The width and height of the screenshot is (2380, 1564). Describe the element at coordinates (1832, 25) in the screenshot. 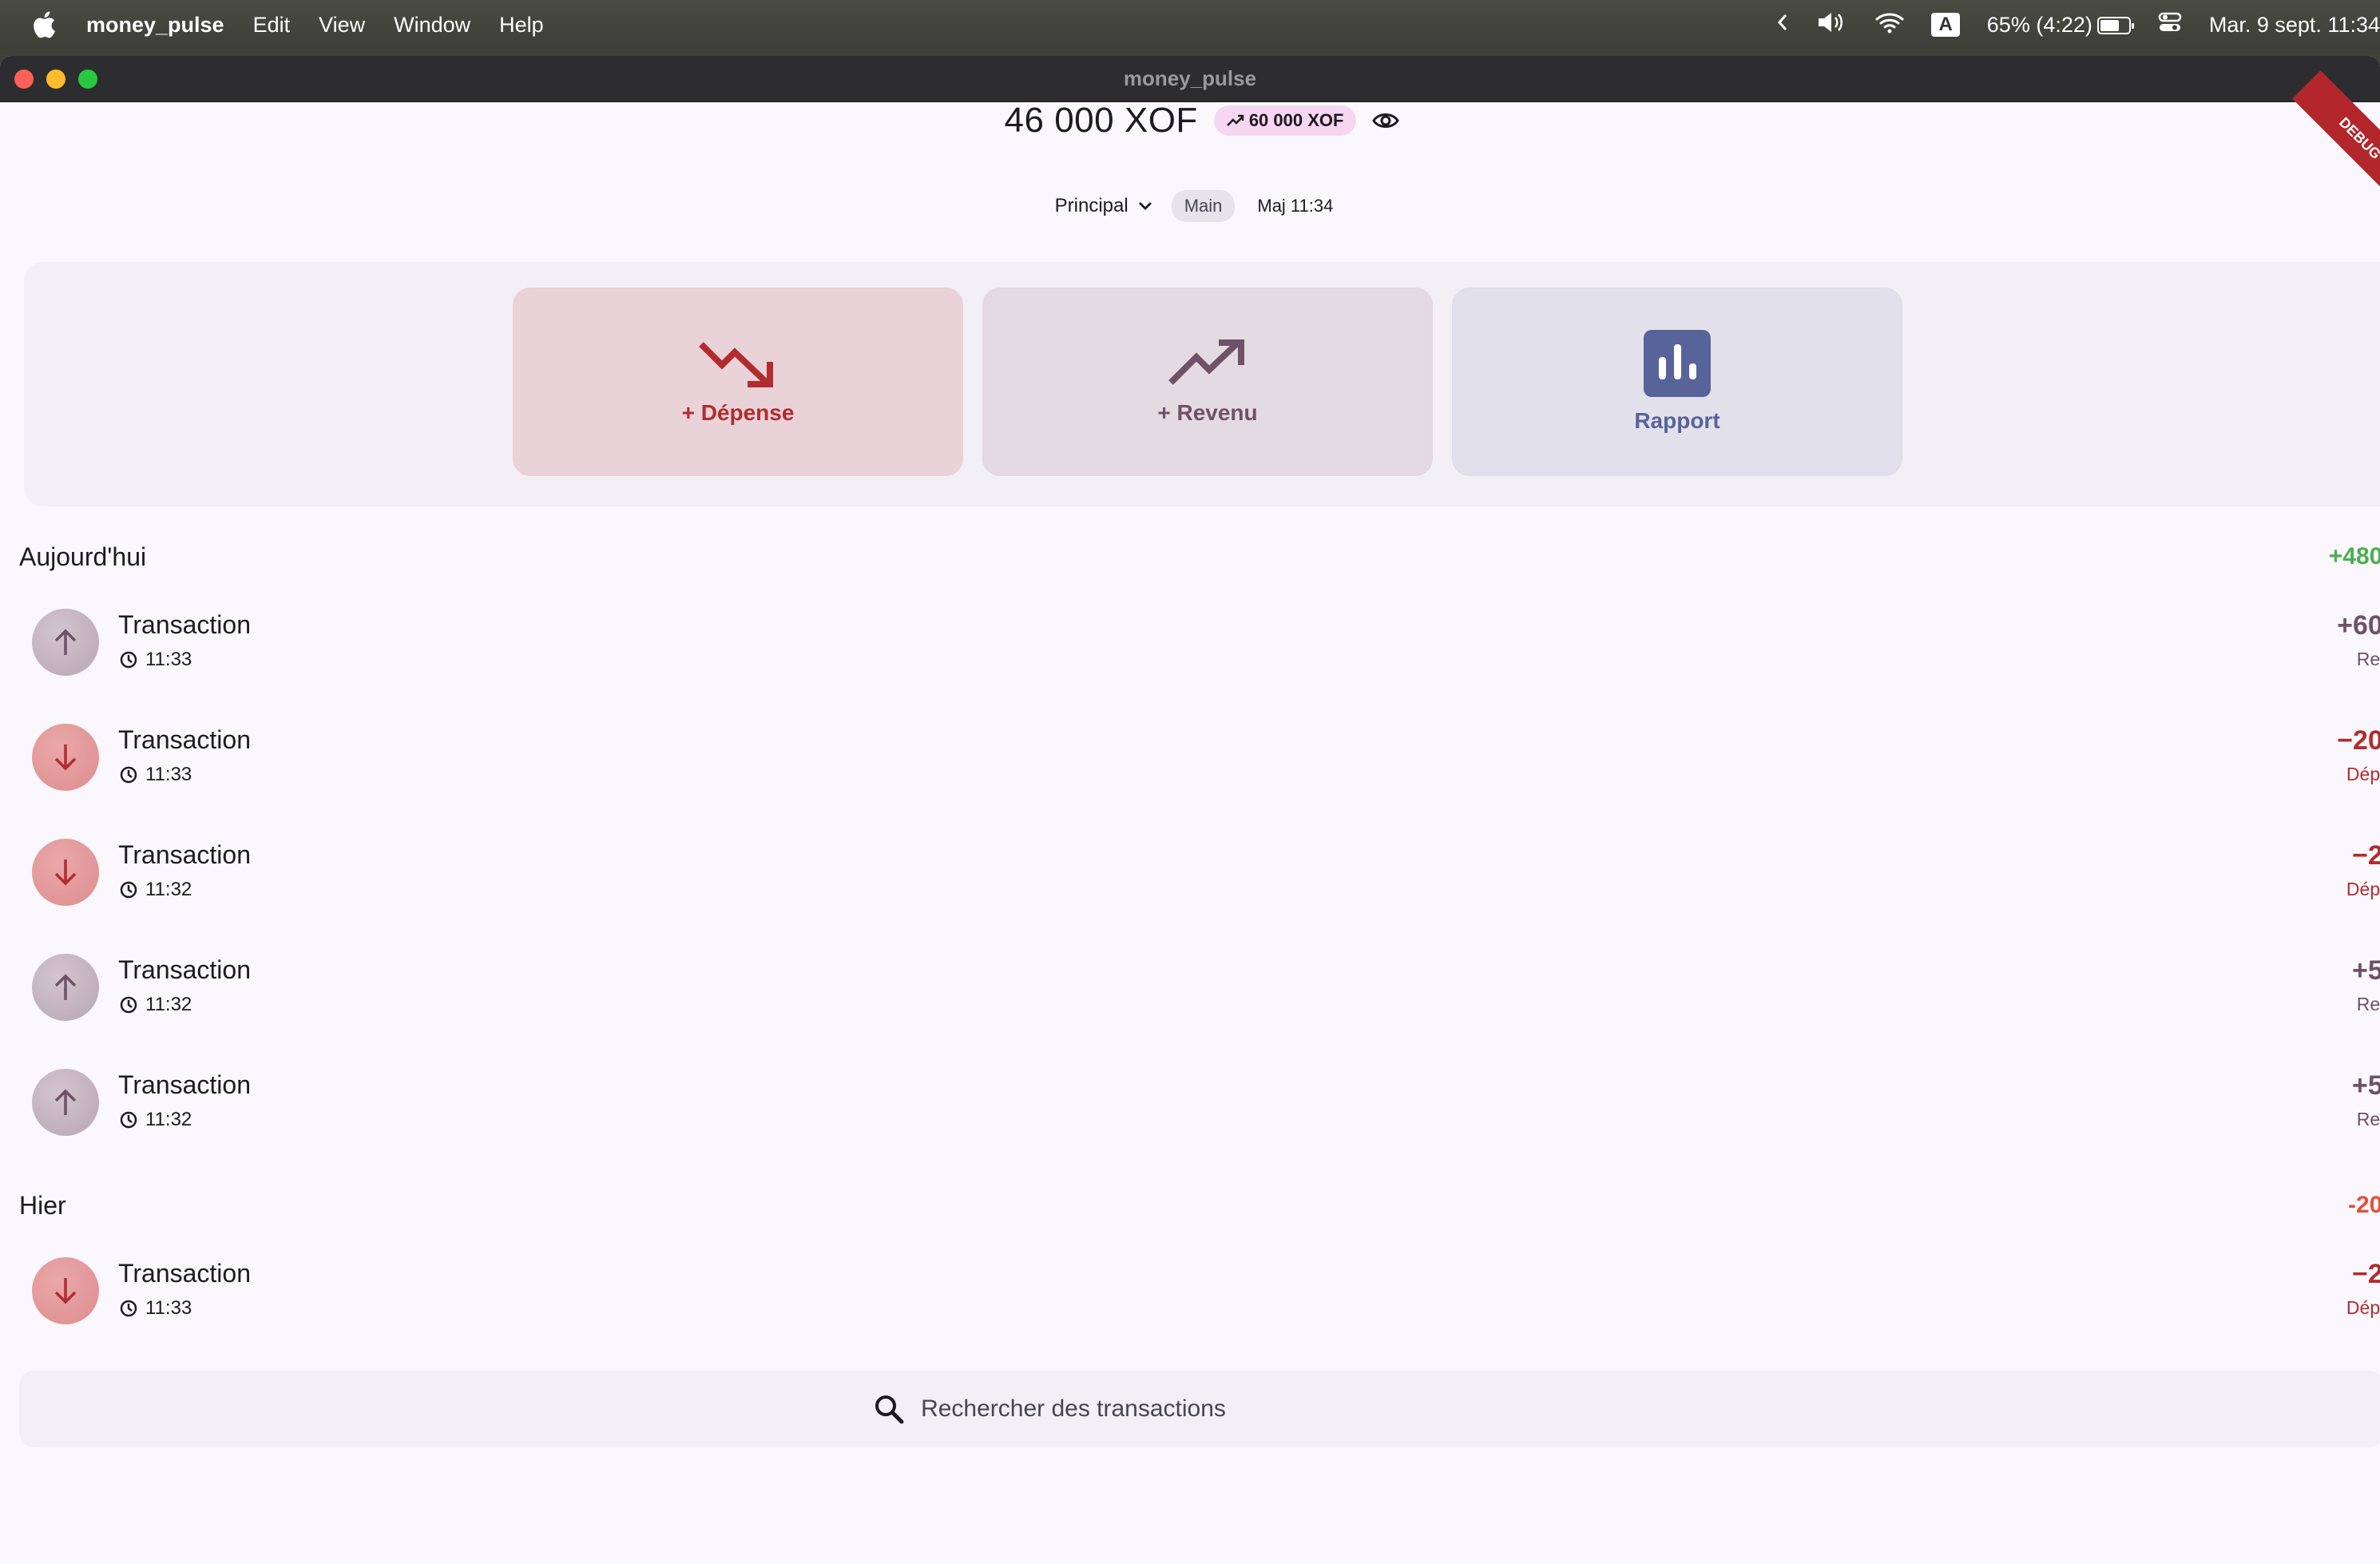

I see `volume-icon` at that location.